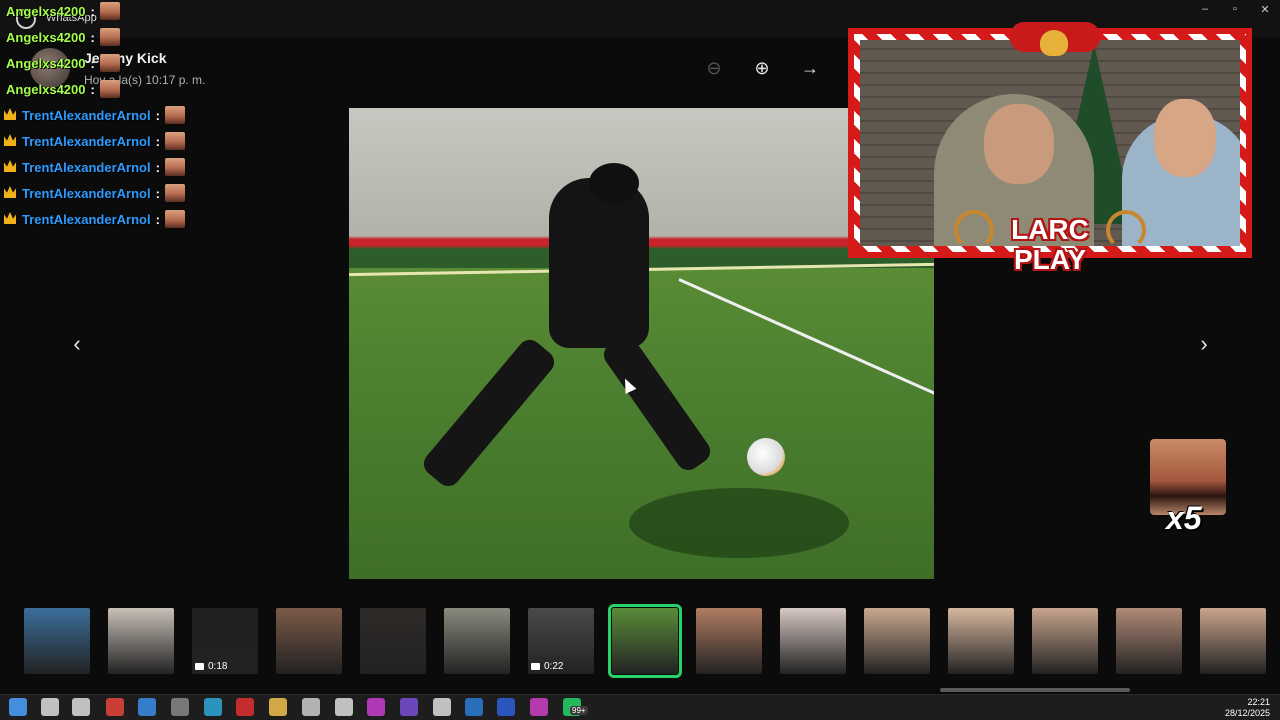 Image resolution: width=1280 pixels, height=720 pixels. Describe the element at coordinates (640, 707) in the screenshot. I see `windows-taskbar` at that location.